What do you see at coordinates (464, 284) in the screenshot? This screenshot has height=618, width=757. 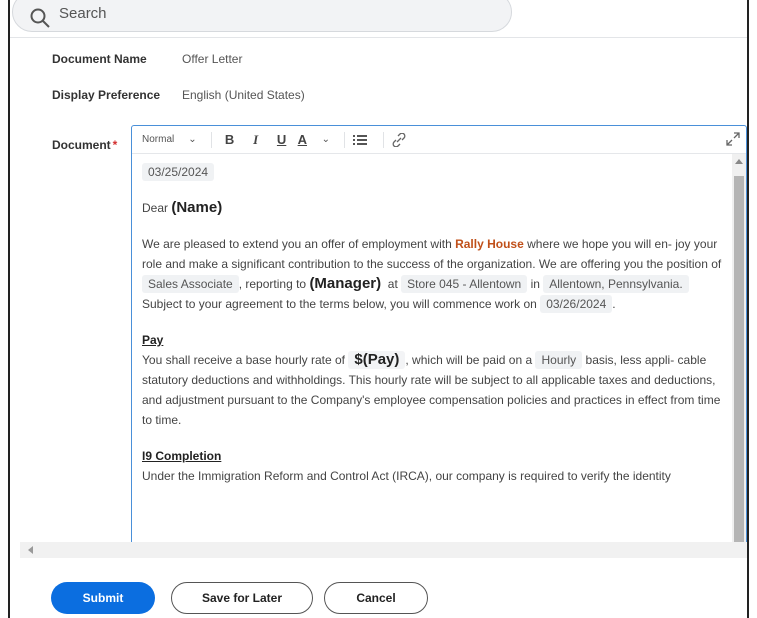 I see `store-field: Store 045 - Allentown` at bounding box center [464, 284].